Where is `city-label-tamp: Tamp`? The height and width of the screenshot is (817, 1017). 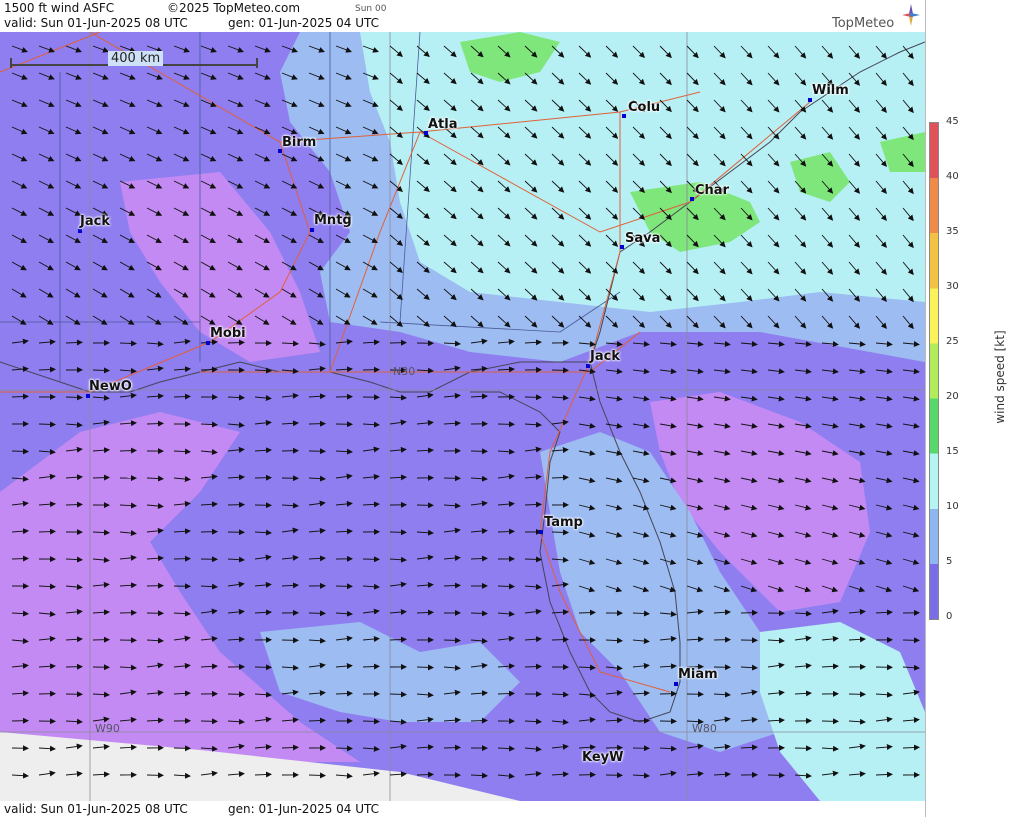 city-label-tamp: Tamp is located at coordinates (563, 522).